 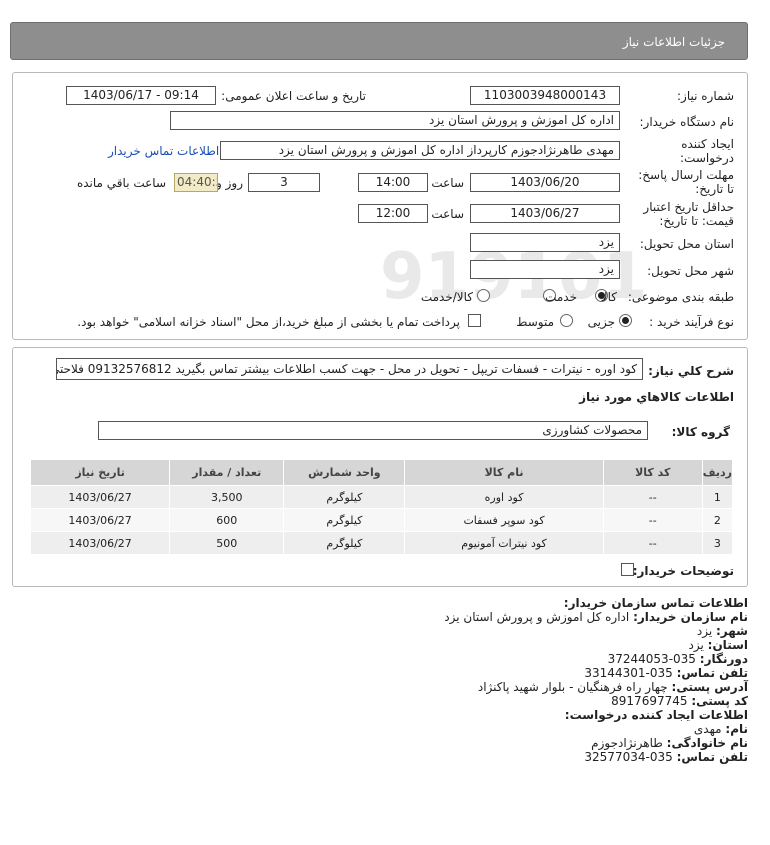 I want to click on category-option-goods: کالا, so click(x=608, y=297).